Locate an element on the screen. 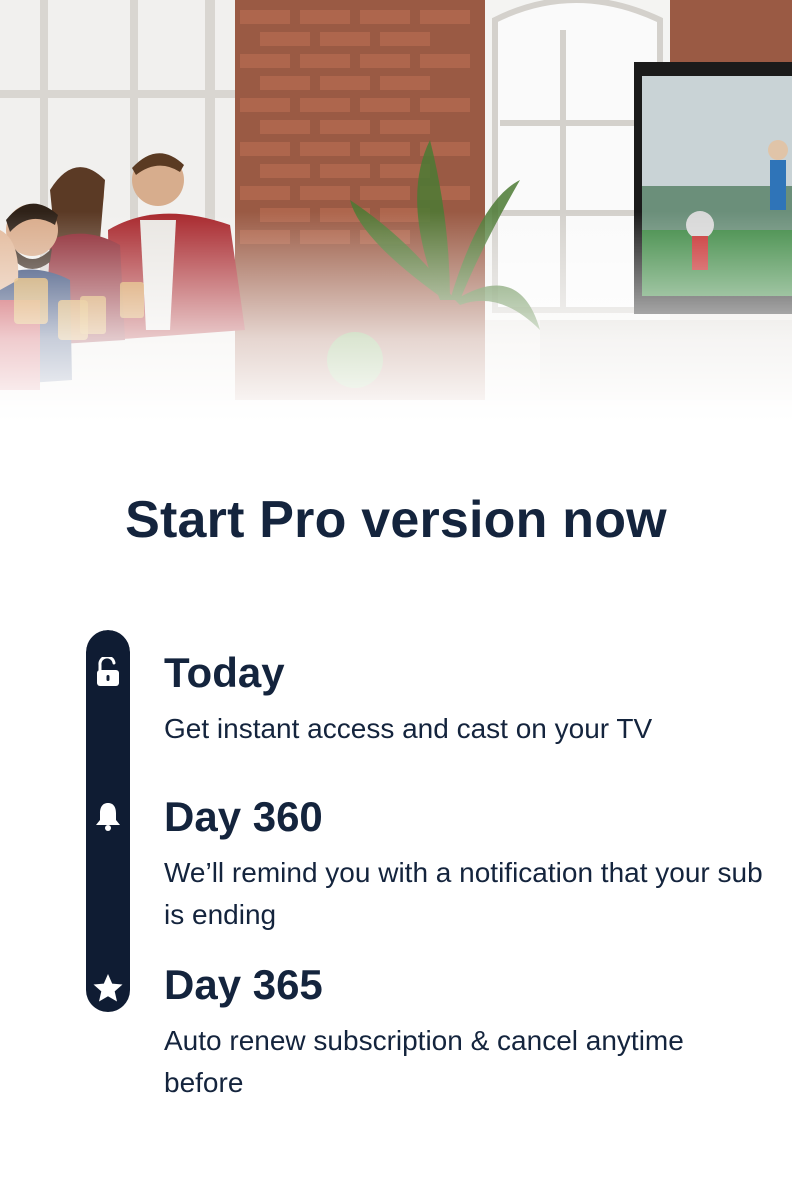 This screenshot has height=1180, width=792. page-title: Start Pro version now is located at coordinates (396, 520).